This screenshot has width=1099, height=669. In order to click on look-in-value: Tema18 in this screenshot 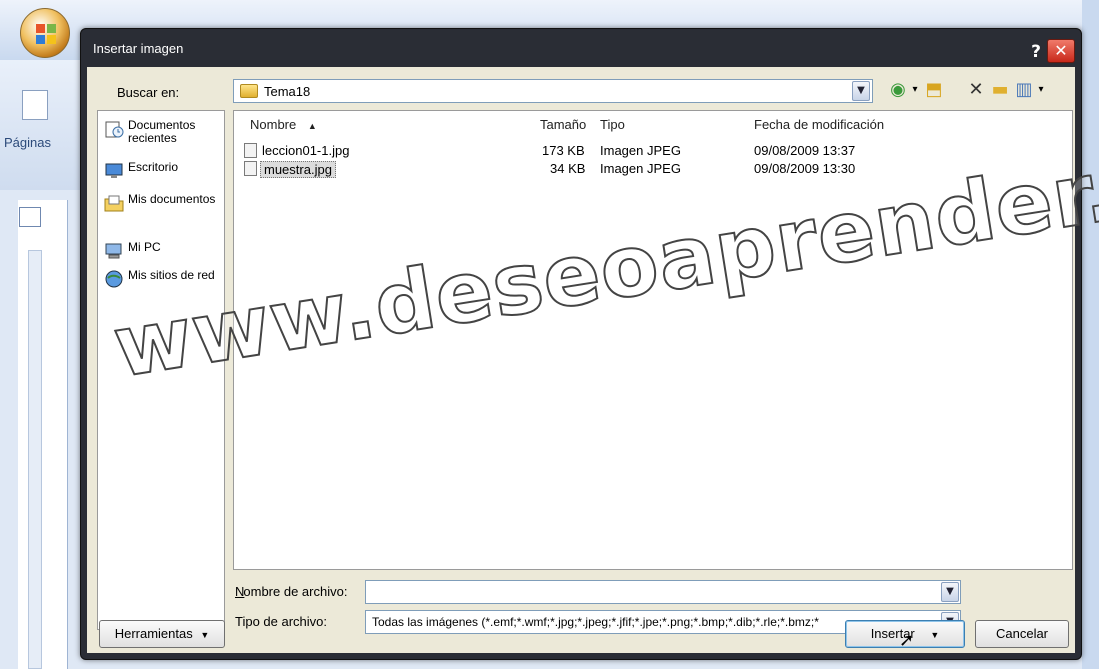, I will do `click(287, 91)`.